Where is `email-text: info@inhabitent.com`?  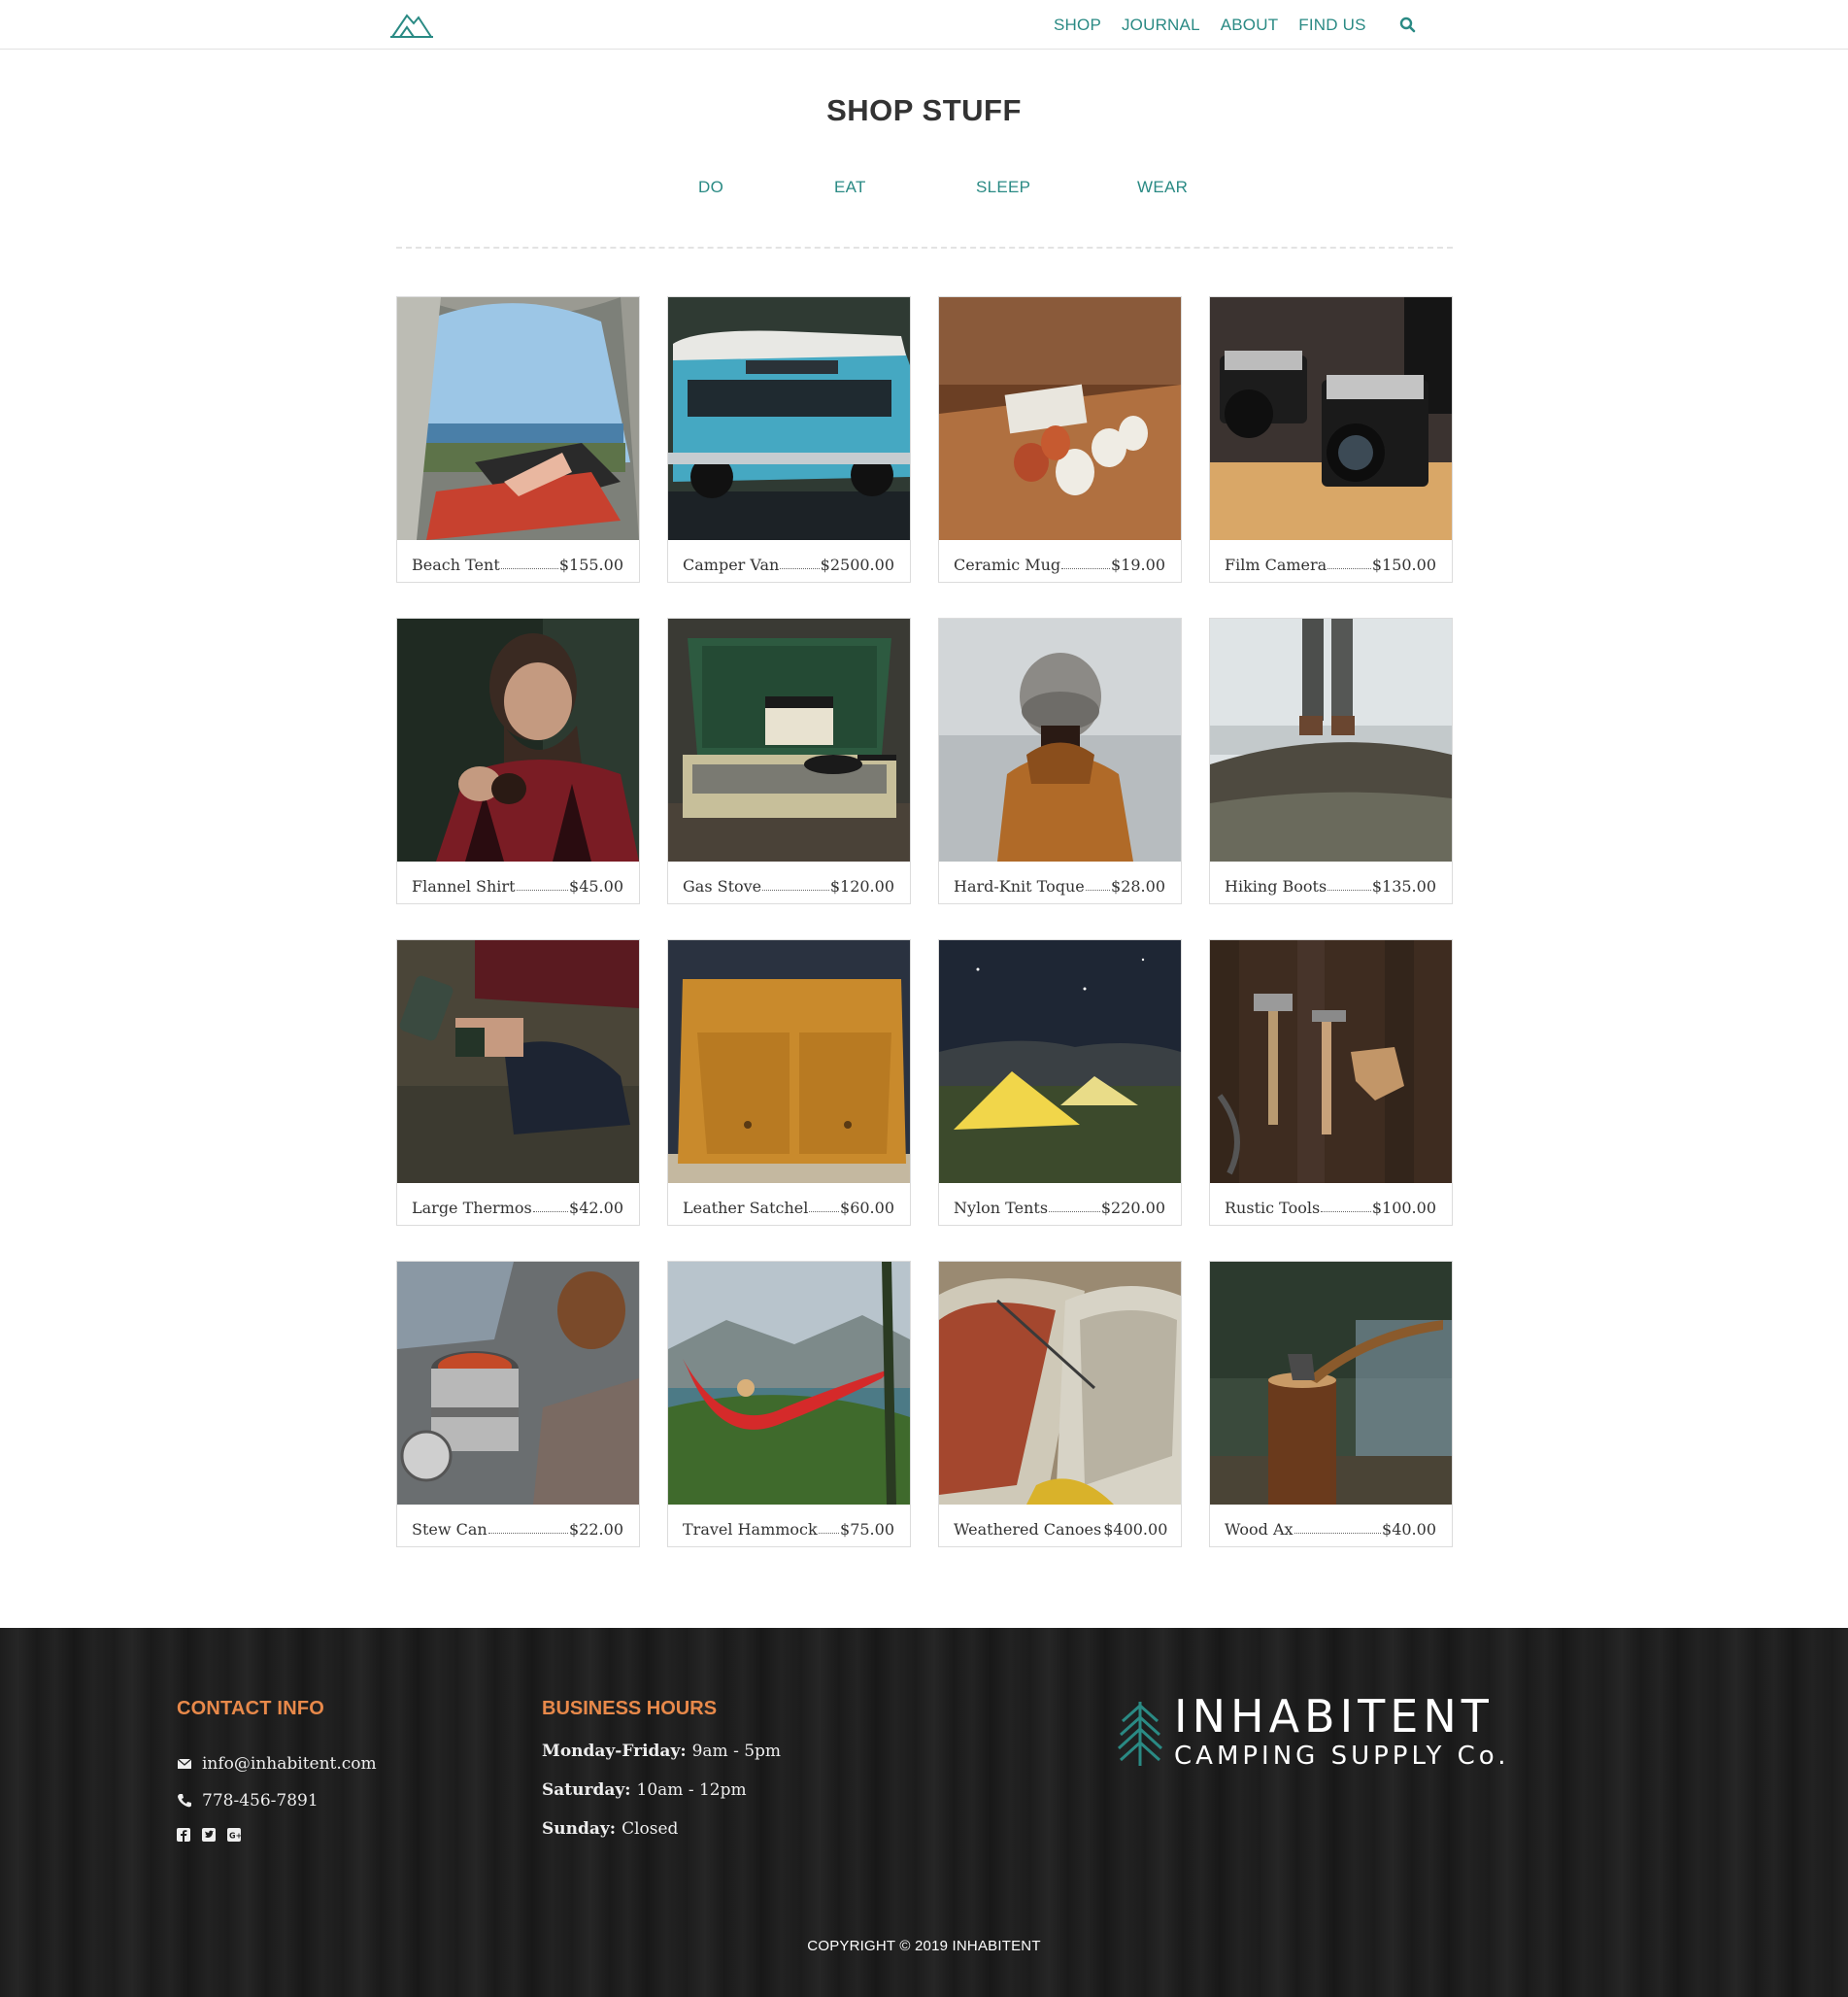 email-text: info@inhabitent.com is located at coordinates (289, 1764).